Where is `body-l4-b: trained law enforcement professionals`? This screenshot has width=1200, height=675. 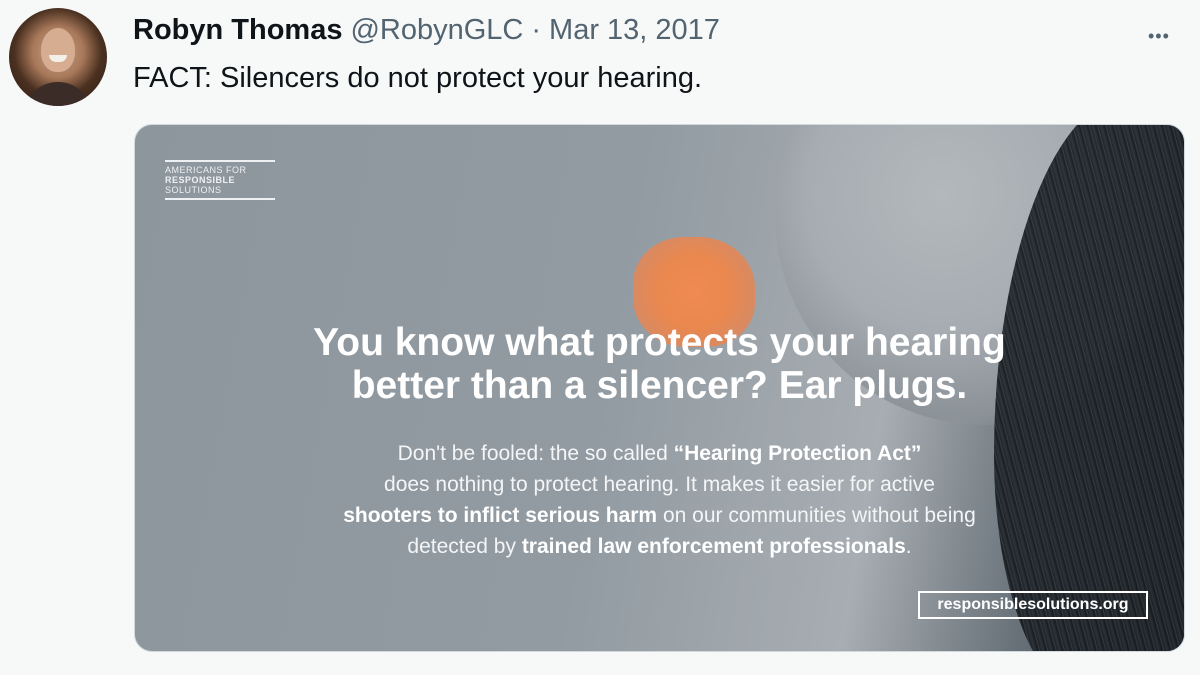
body-l4-b: trained law enforcement professionals is located at coordinates (713, 546).